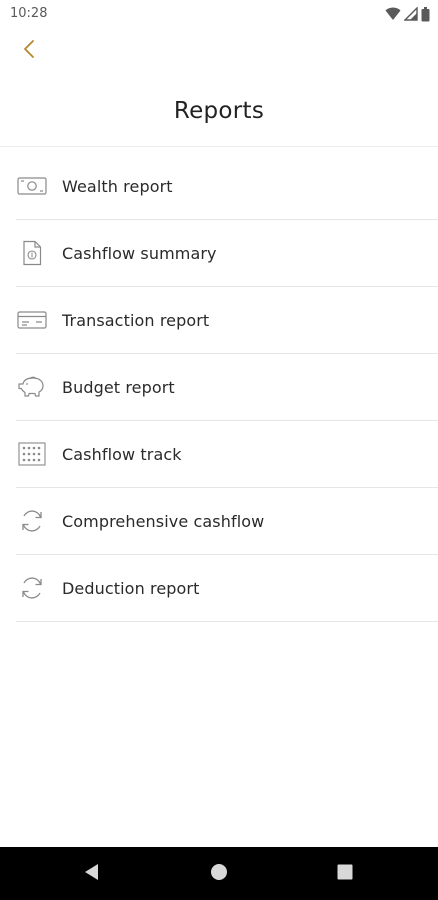 The width and height of the screenshot is (438, 900). Describe the element at coordinates (425, 14) in the screenshot. I see `battery-icon` at that location.